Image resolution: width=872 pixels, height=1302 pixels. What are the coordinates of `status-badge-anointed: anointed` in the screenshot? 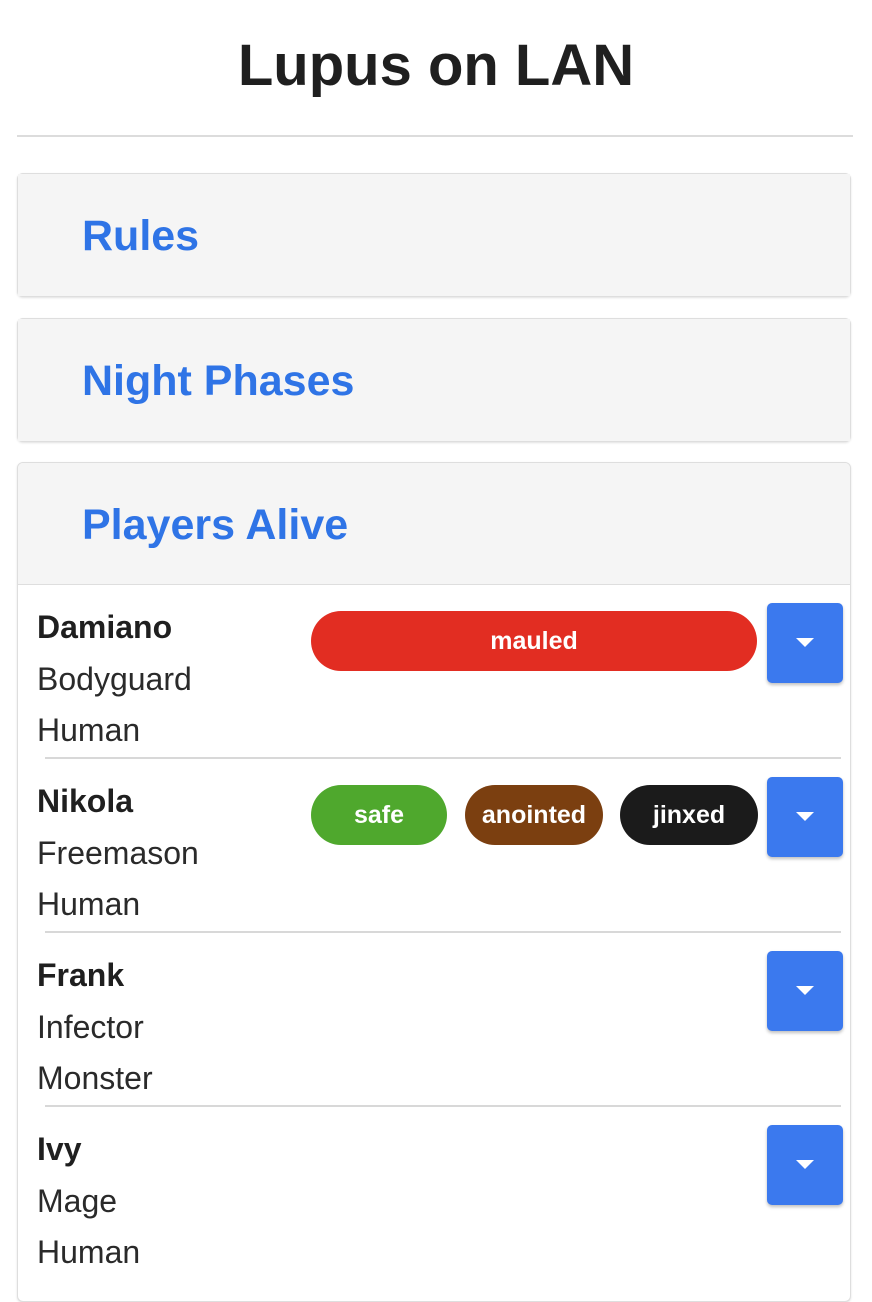 It's located at (534, 815).